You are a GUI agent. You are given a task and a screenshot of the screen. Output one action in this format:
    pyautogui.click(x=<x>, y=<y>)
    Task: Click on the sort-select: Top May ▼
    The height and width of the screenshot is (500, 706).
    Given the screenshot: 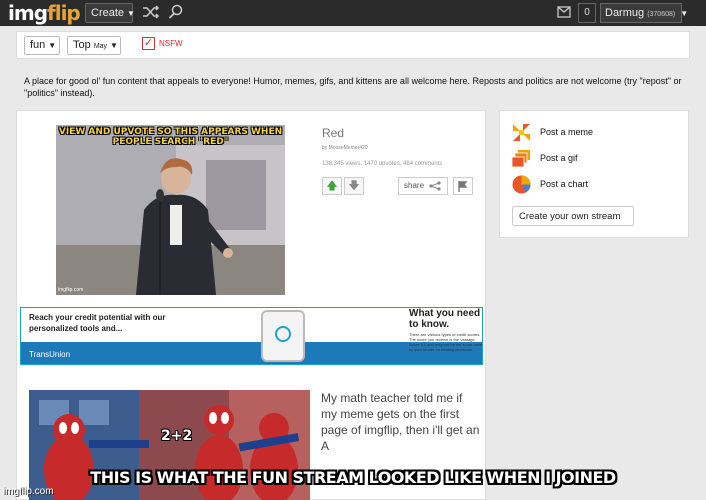 What is the action you would take?
    pyautogui.click(x=94, y=45)
    